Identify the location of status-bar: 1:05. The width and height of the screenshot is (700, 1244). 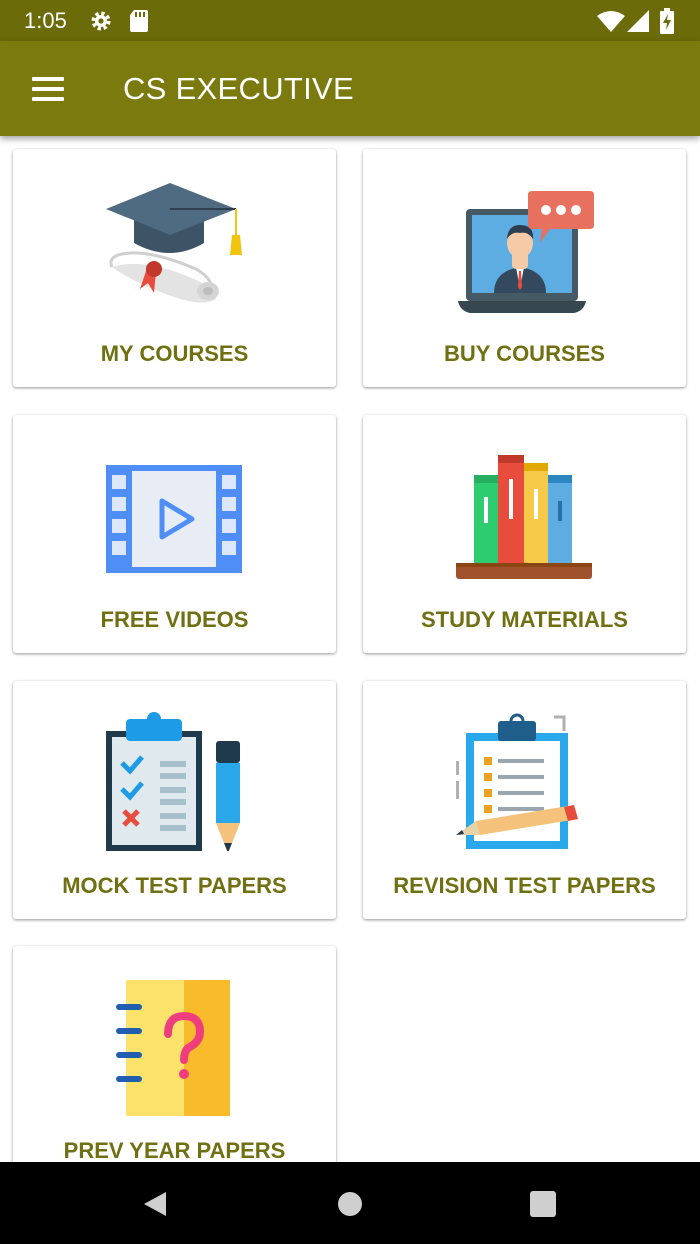
(350, 20).